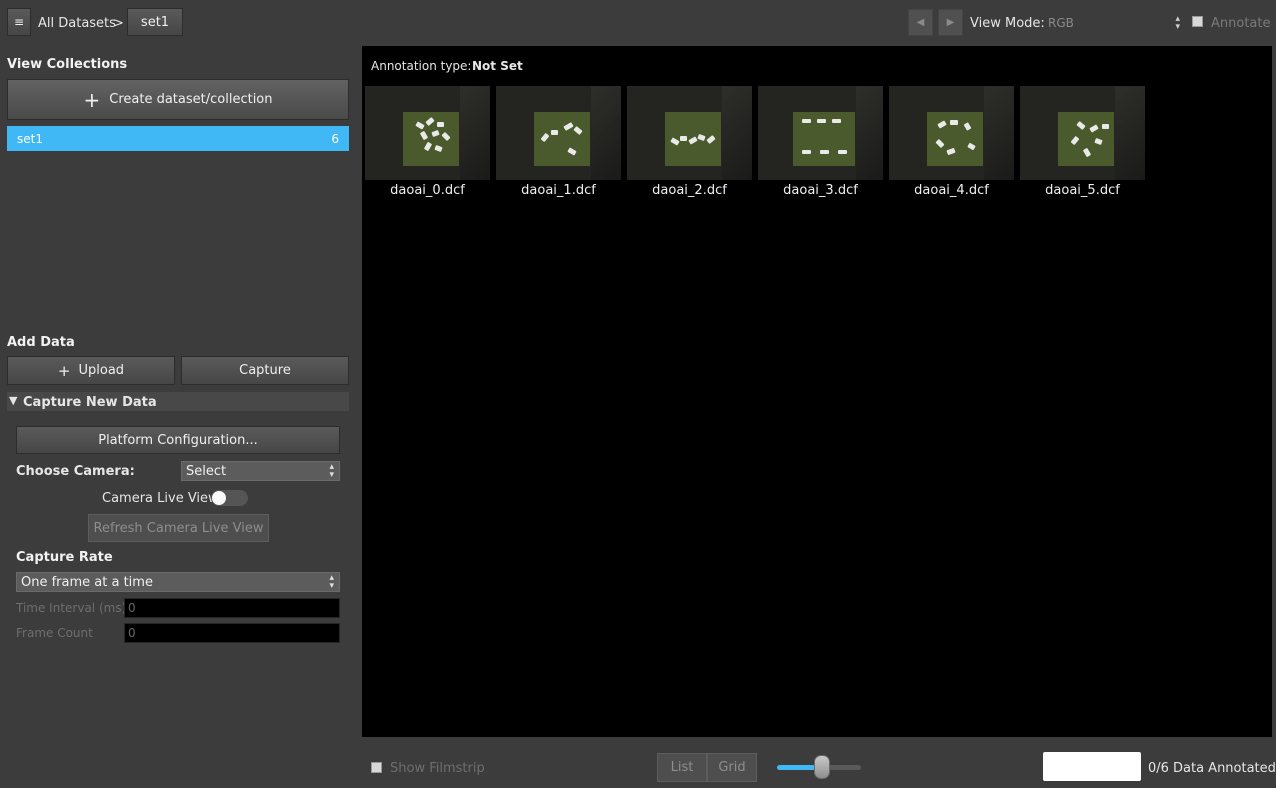 This screenshot has height=788, width=1276. What do you see at coordinates (219, 498) in the screenshot?
I see `toggle-knob` at bounding box center [219, 498].